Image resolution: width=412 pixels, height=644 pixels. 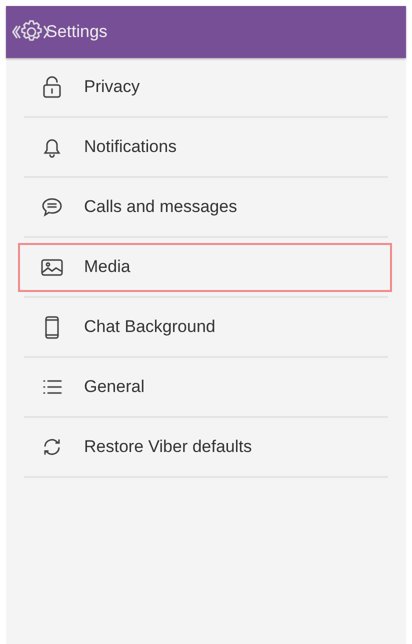 What do you see at coordinates (205, 147) in the screenshot?
I see `settings-item: Notifications` at bounding box center [205, 147].